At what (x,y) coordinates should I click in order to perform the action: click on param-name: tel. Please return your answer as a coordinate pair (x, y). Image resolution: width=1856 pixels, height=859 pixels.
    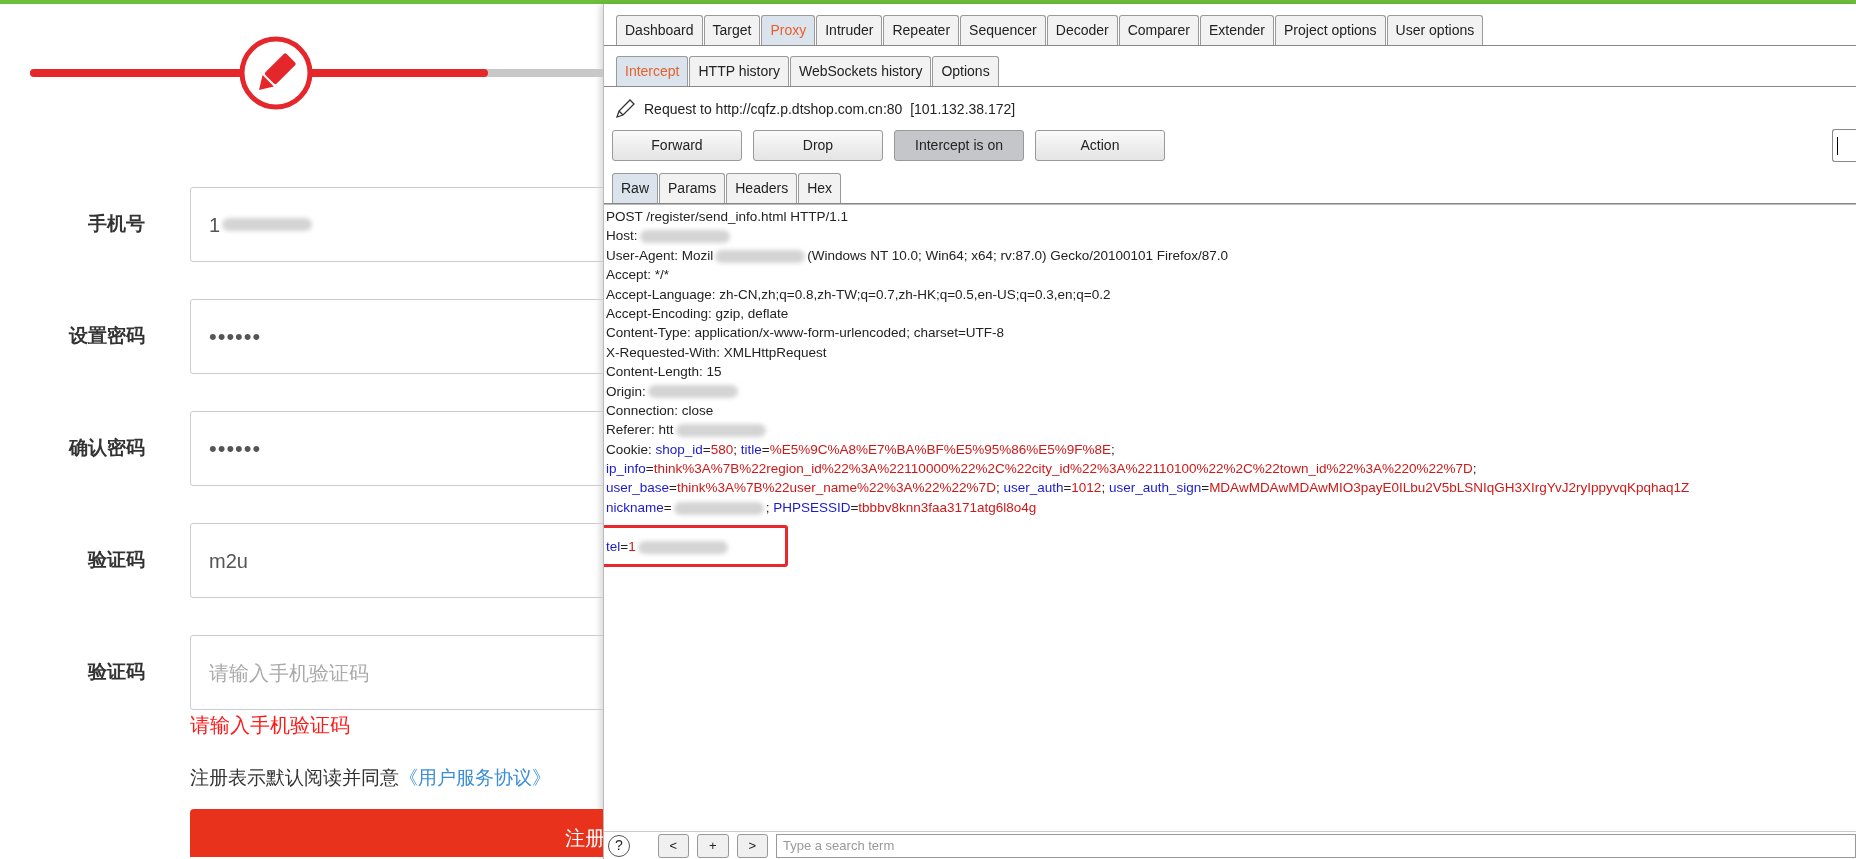
    Looking at the image, I should click on (613, 546).